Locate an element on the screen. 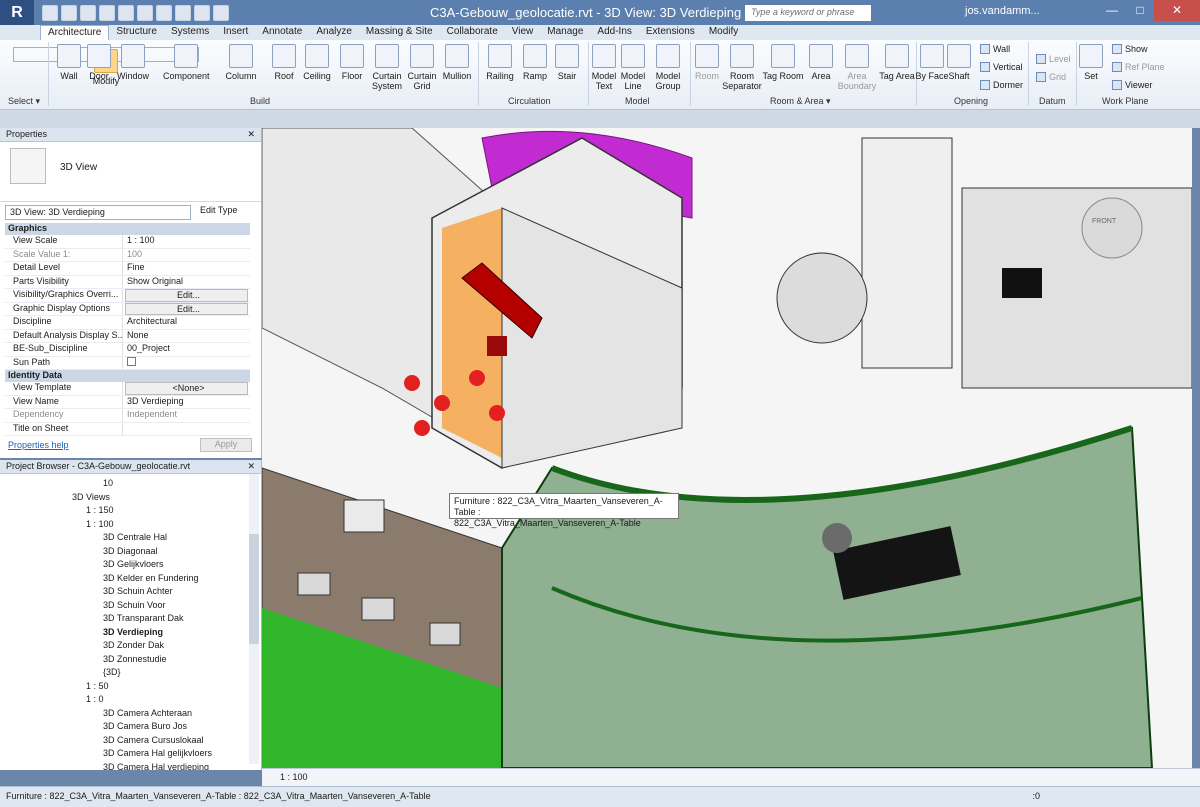 The width and height of the screenshot is (1200, 807). tab-manage: Manage is located at coordinates (565, 32).